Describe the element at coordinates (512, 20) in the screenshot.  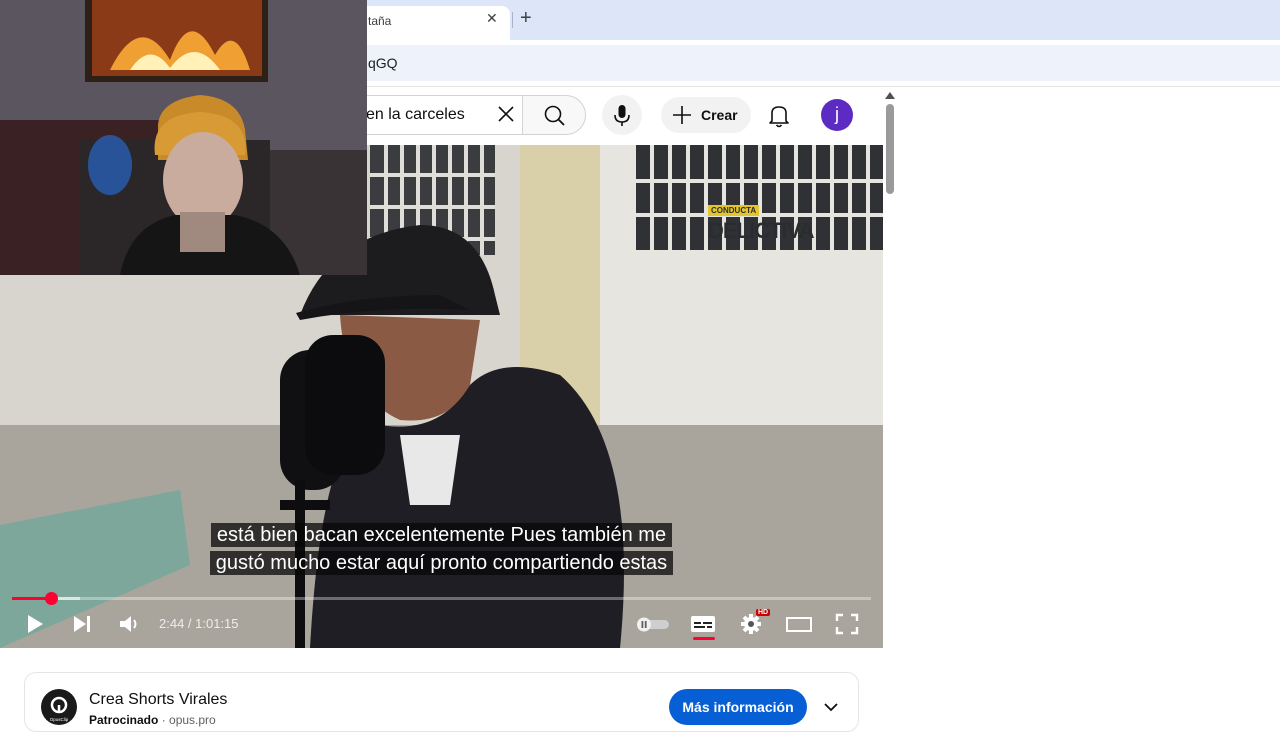
I see `tab-divider` at that location.